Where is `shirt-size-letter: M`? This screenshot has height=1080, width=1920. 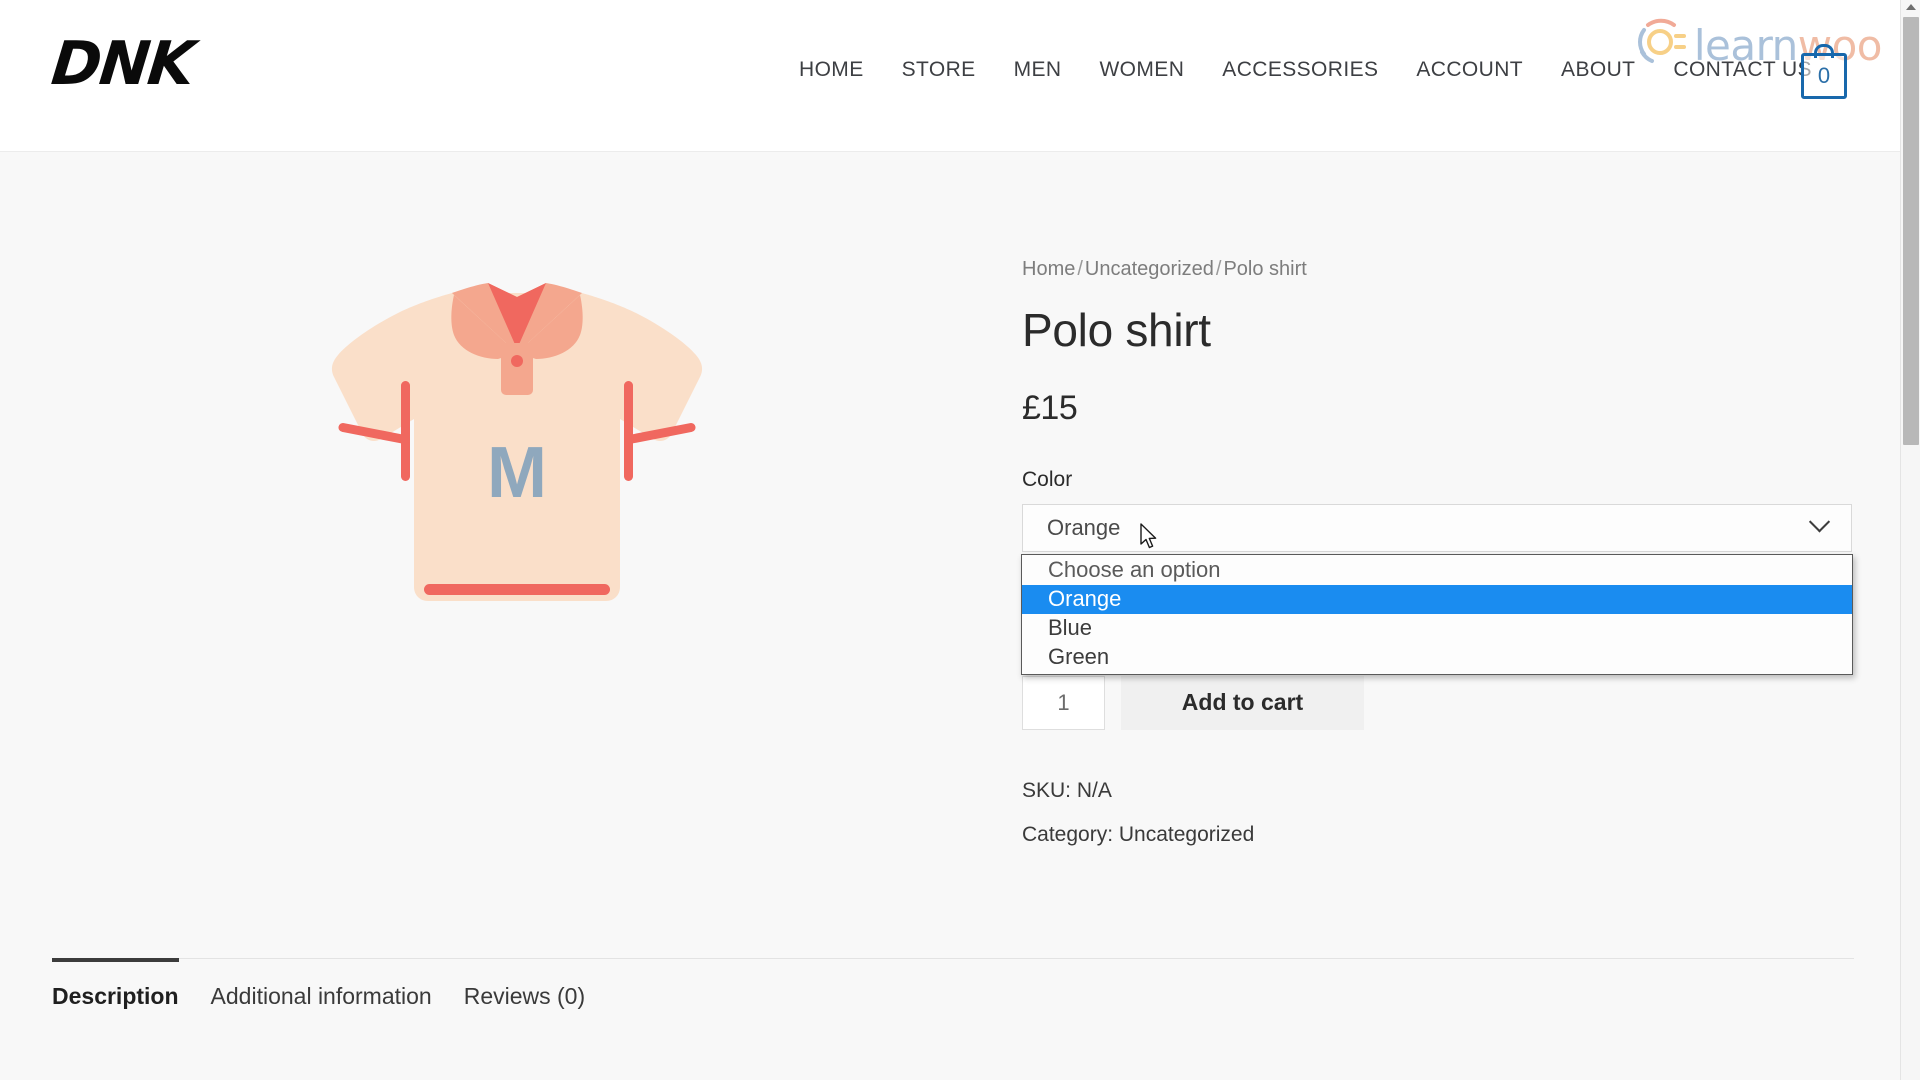 shirt-size-letter: M is located at coordinates (517, 473).